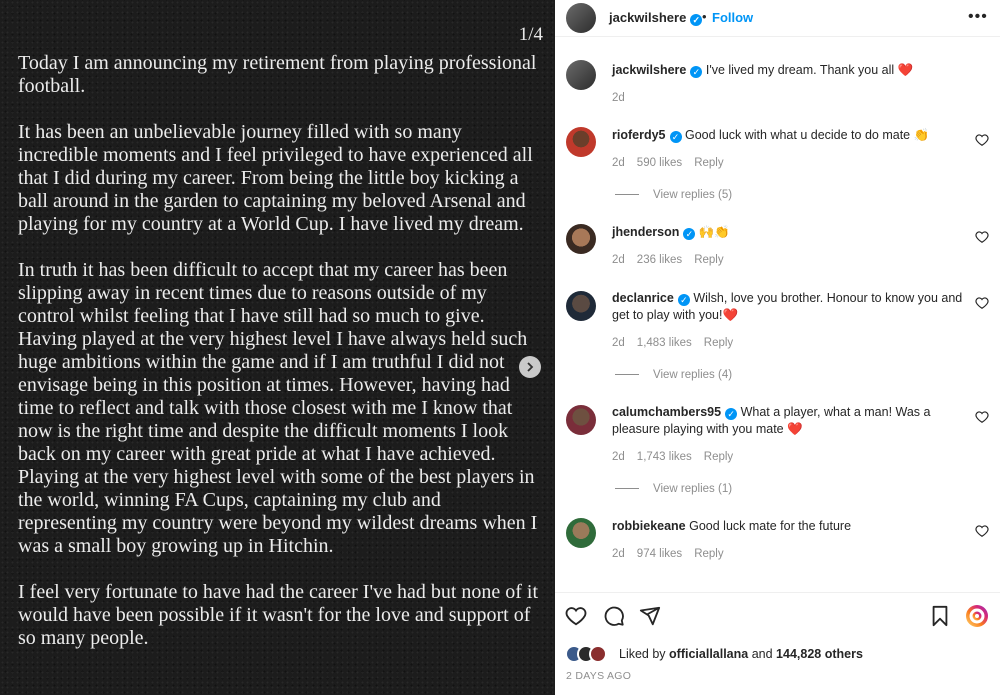 The width and height of the screenshot is (1000, 695). I want to click on likes-count: 144,828 others, so click(819, 654).